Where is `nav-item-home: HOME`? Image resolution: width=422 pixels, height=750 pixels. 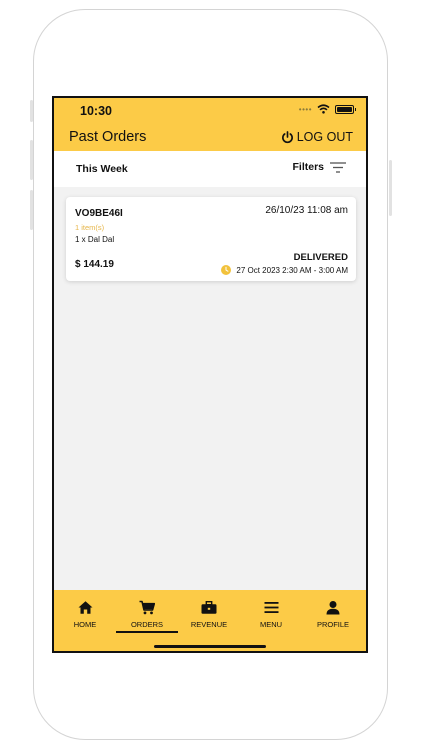
nav-item-home: HOME is located at coordinates (85, 614).